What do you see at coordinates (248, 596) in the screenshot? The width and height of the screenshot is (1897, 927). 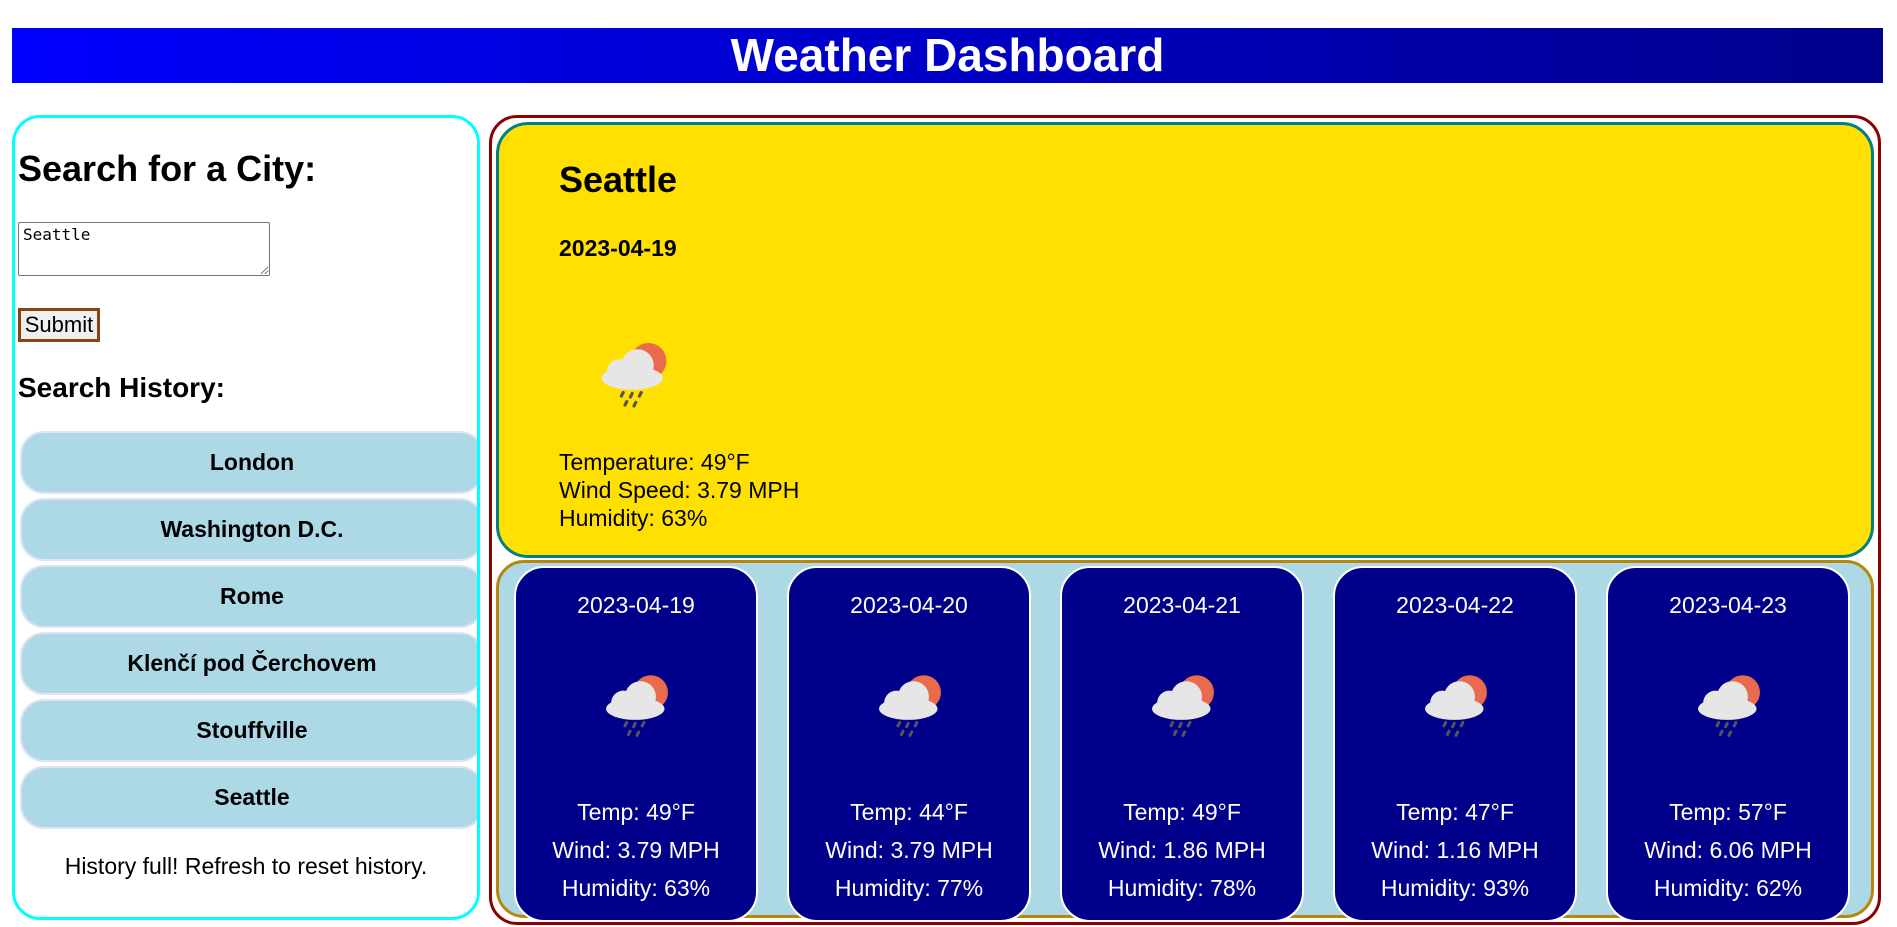 I see `history-item-rome: Rome` at bounding box center [248, 596].